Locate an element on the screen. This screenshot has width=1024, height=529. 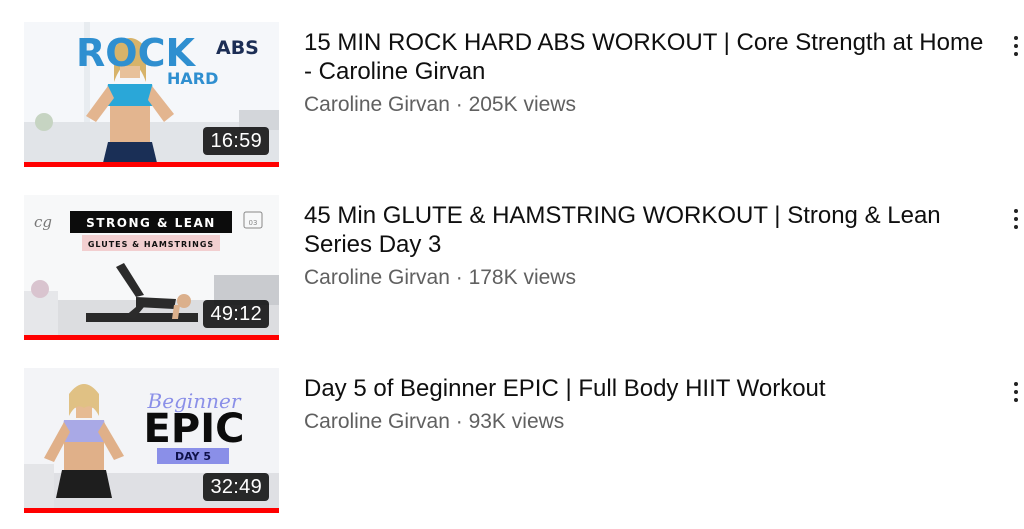
video-thumbnail: ROCK ABS HARD 16:59 is located at coordinates (151, 94).